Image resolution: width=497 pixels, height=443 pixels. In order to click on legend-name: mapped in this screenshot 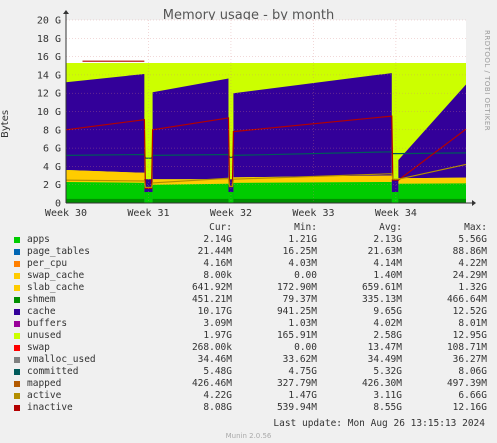, I will do `click(44, 383)`.